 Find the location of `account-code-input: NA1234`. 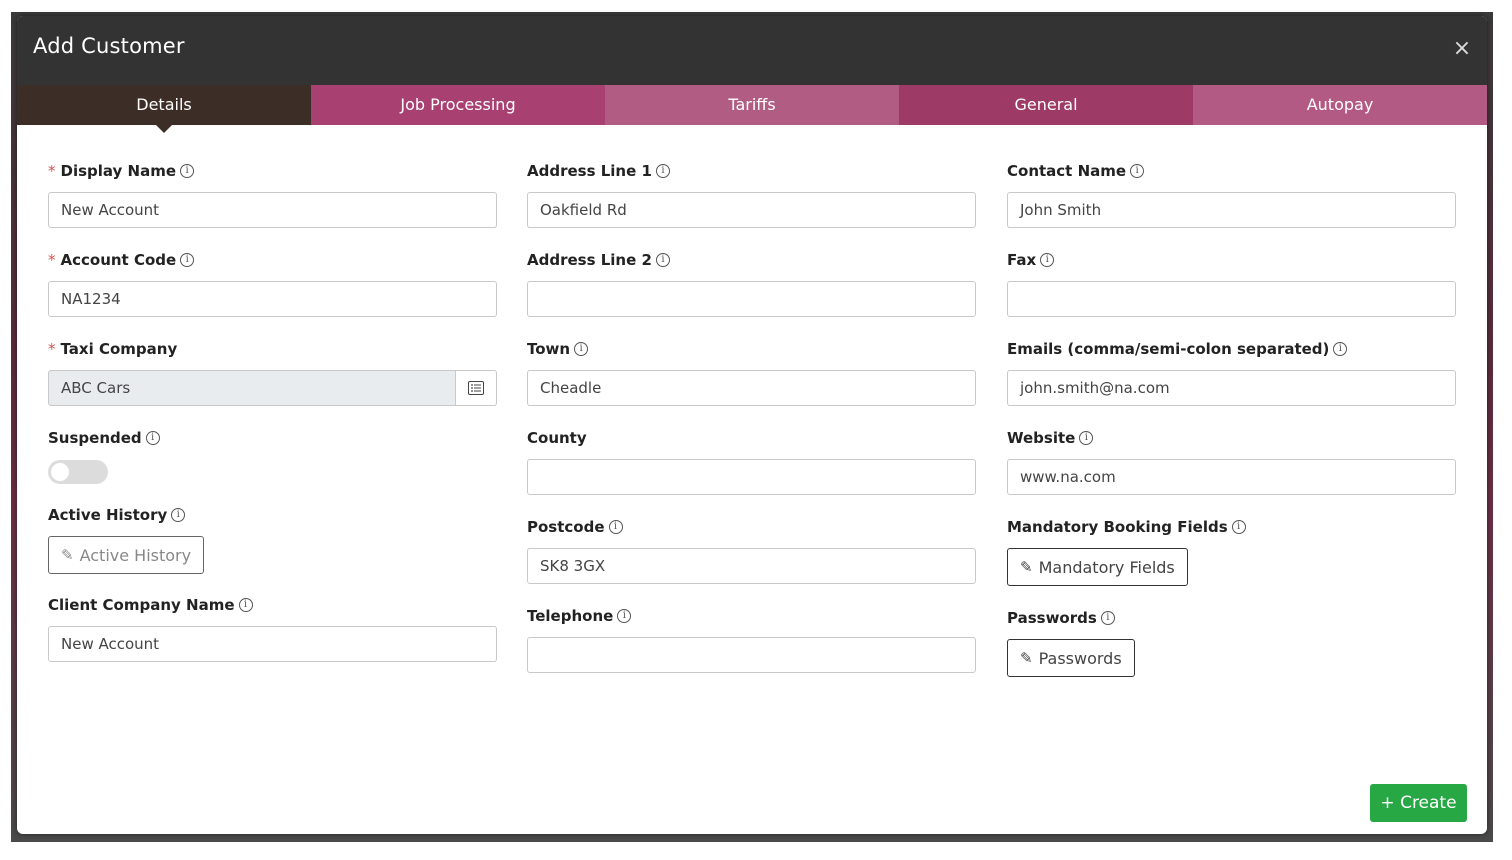

account-code-input: NA1234 is located at coordinates (272, 299).